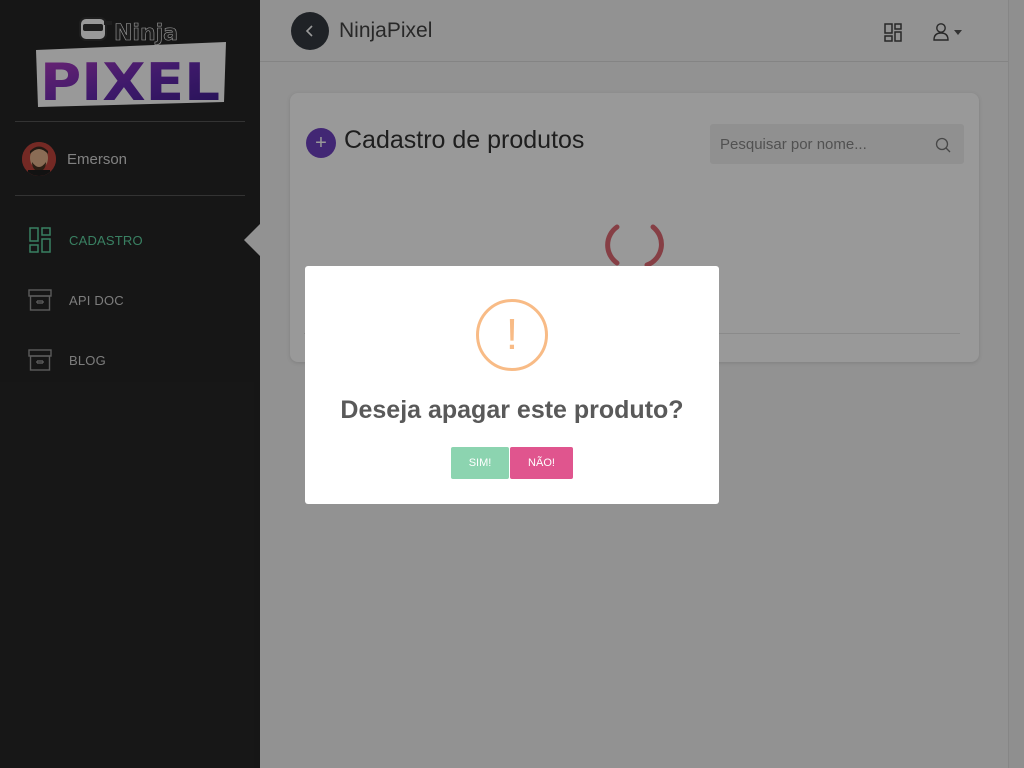  What do you see at coordinates (512, 335) in the screenshot?
I see `warning-icon: !` at bounding box center [512, 335].